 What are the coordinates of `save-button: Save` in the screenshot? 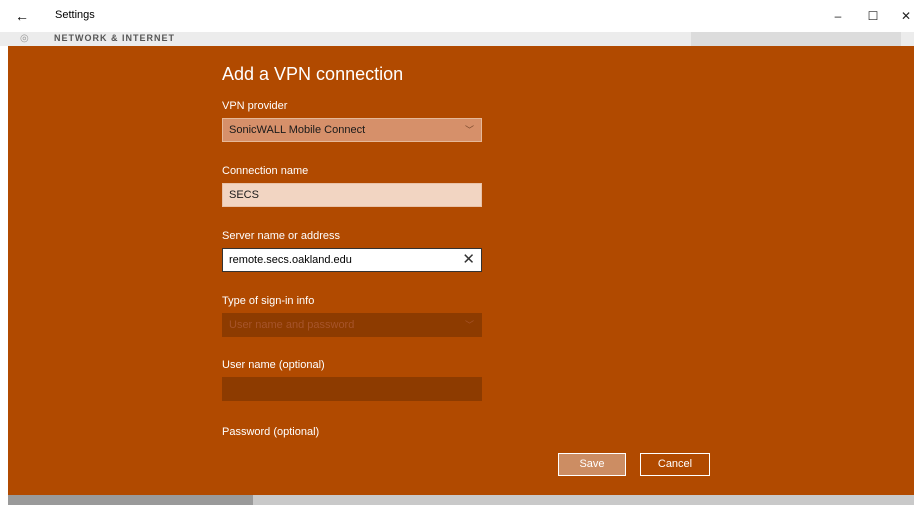 It's located at (592, 464).